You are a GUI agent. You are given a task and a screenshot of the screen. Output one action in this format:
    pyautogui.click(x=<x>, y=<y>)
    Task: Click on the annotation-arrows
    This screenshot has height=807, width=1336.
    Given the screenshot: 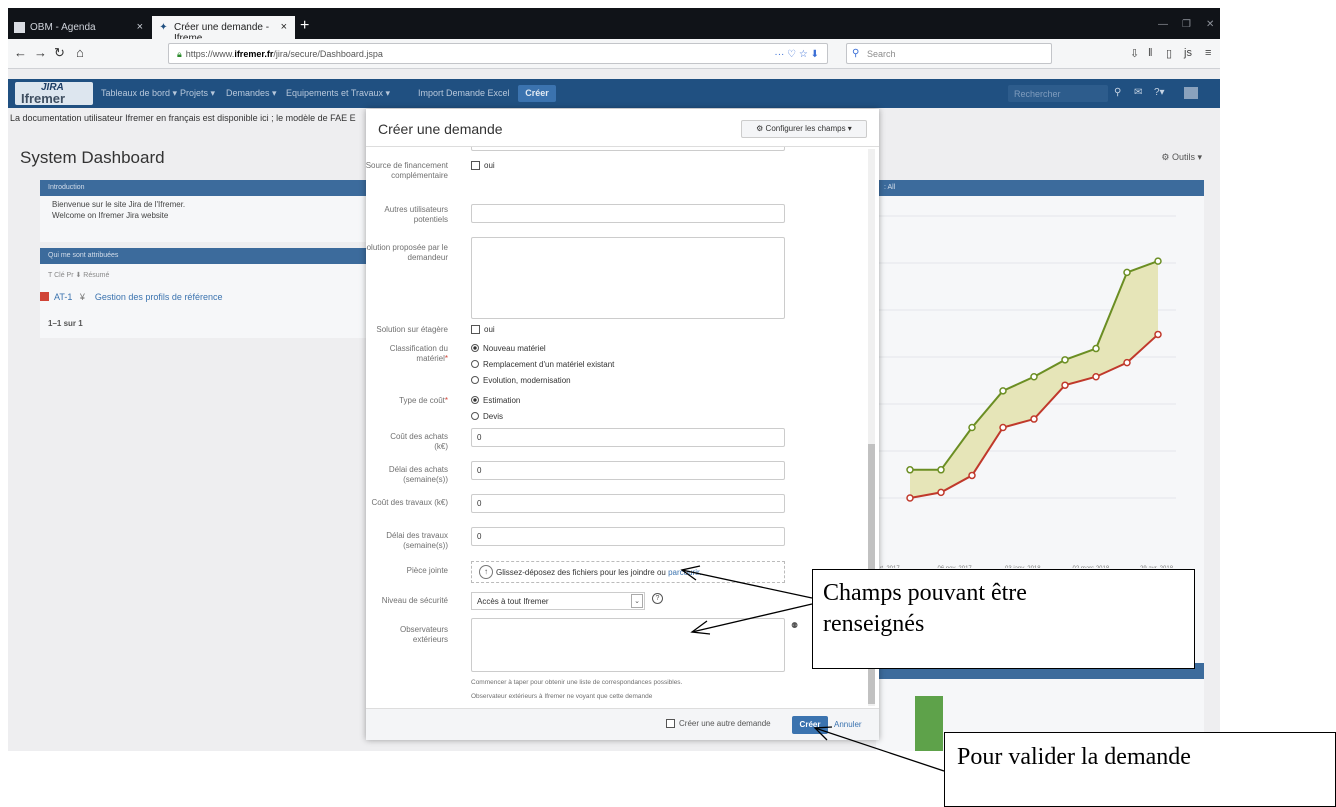 What is the action you would take?
    pyautogui.click(x=812, y=668)
    